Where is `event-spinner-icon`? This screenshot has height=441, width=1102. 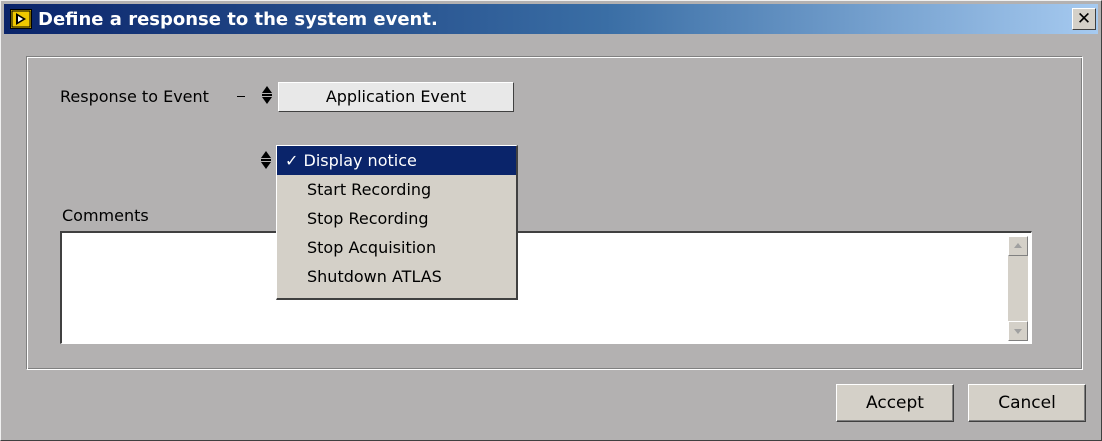 event-spinner-icon is located at coordinates (267, 96).